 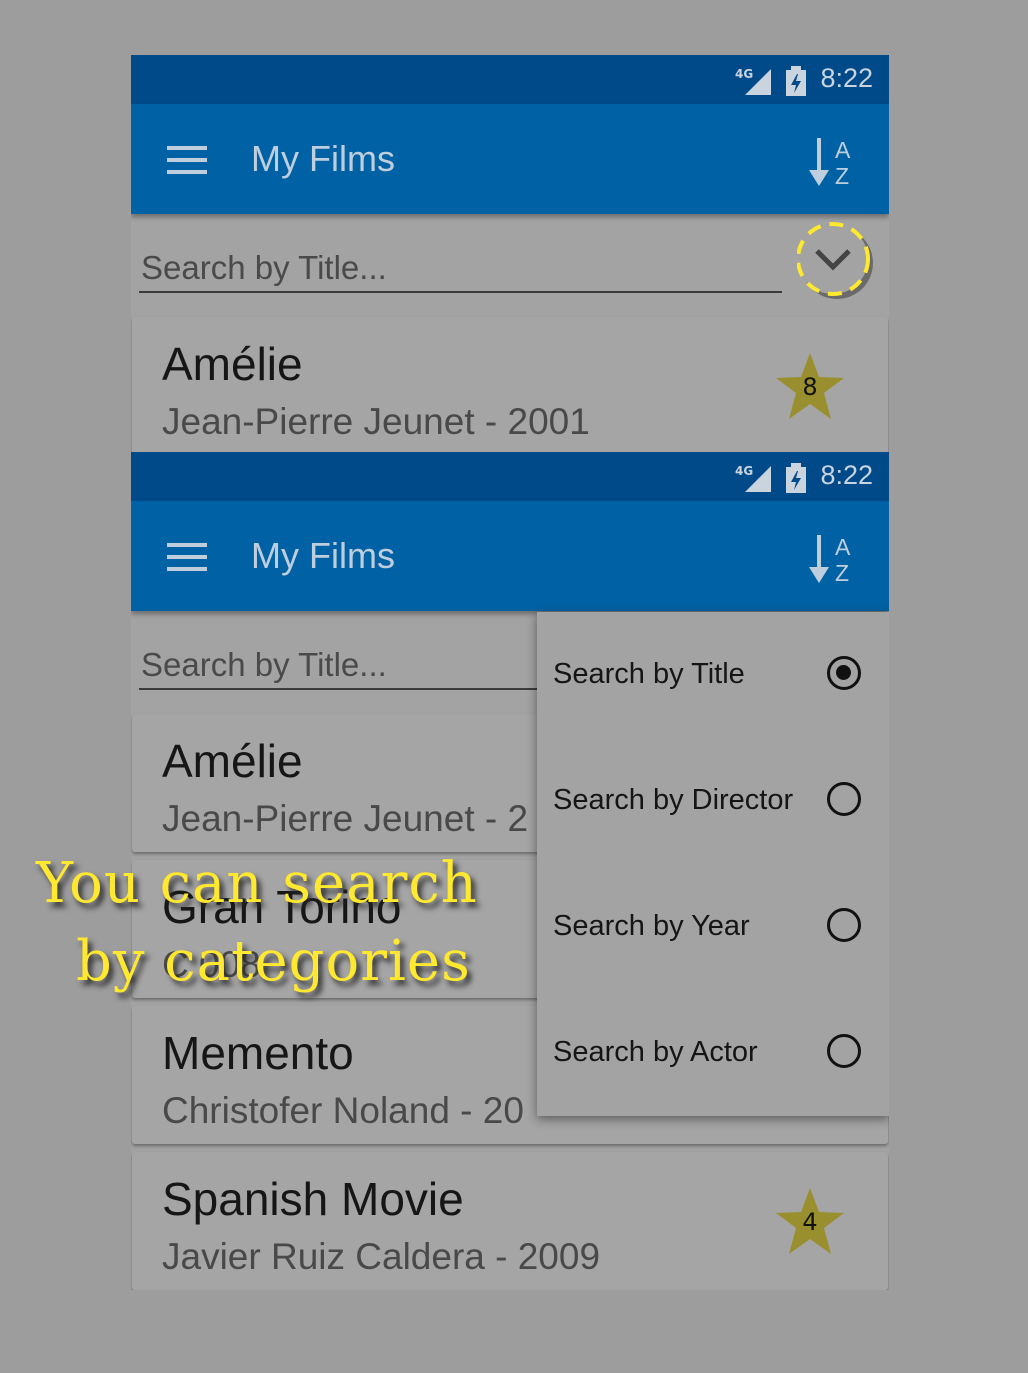 What do you see at coordinates (296, 923) in the screenshot?
I see `tutorial-caption: You can search by categories` at bounding box center [296, 923].